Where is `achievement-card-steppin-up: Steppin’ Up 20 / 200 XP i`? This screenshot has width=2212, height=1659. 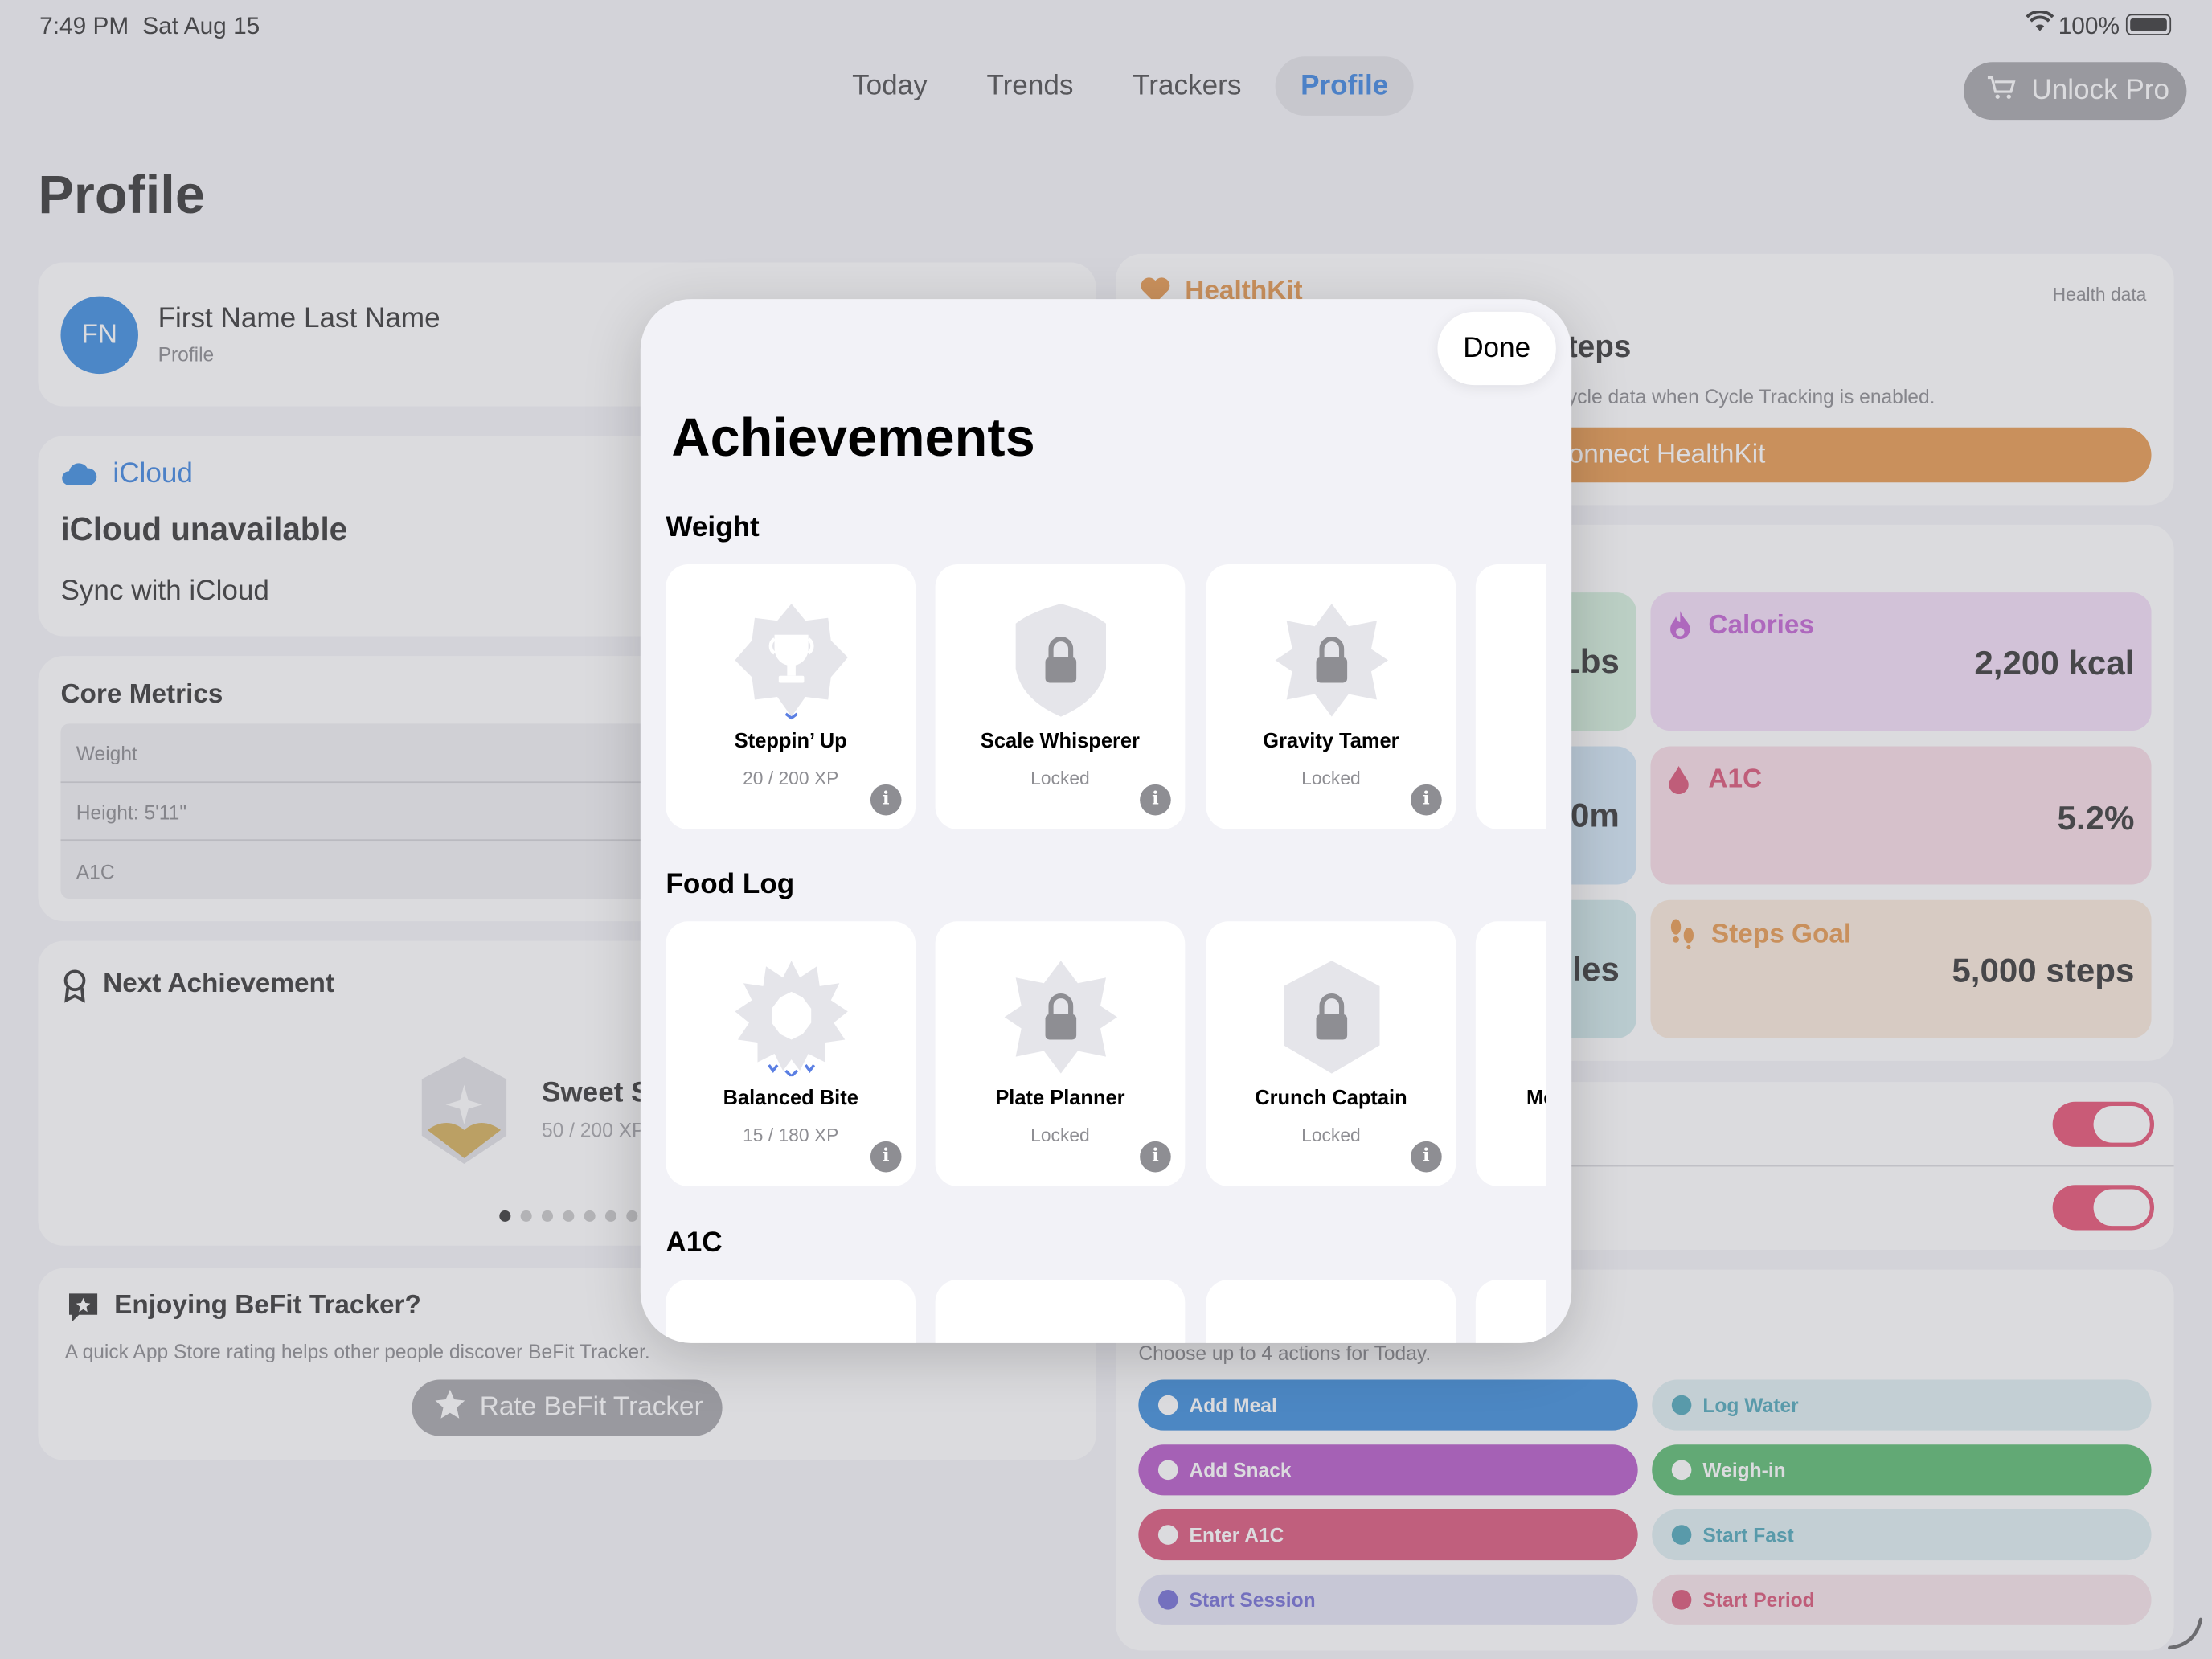 achievement-card-steppin-up: Steppin’ Up 20 / 200 XP i is located at coordinates (791, 697).